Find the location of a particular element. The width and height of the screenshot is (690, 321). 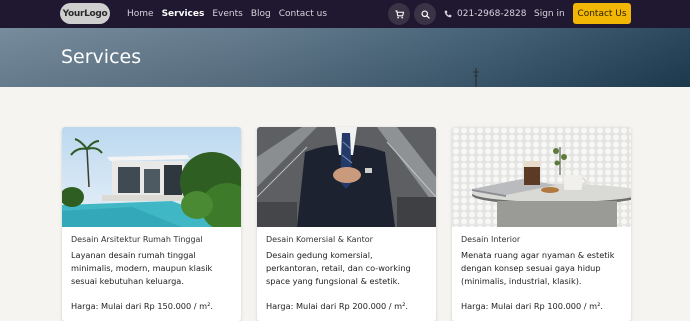

signin-link: Sign in is located at coordinates (549, 14).